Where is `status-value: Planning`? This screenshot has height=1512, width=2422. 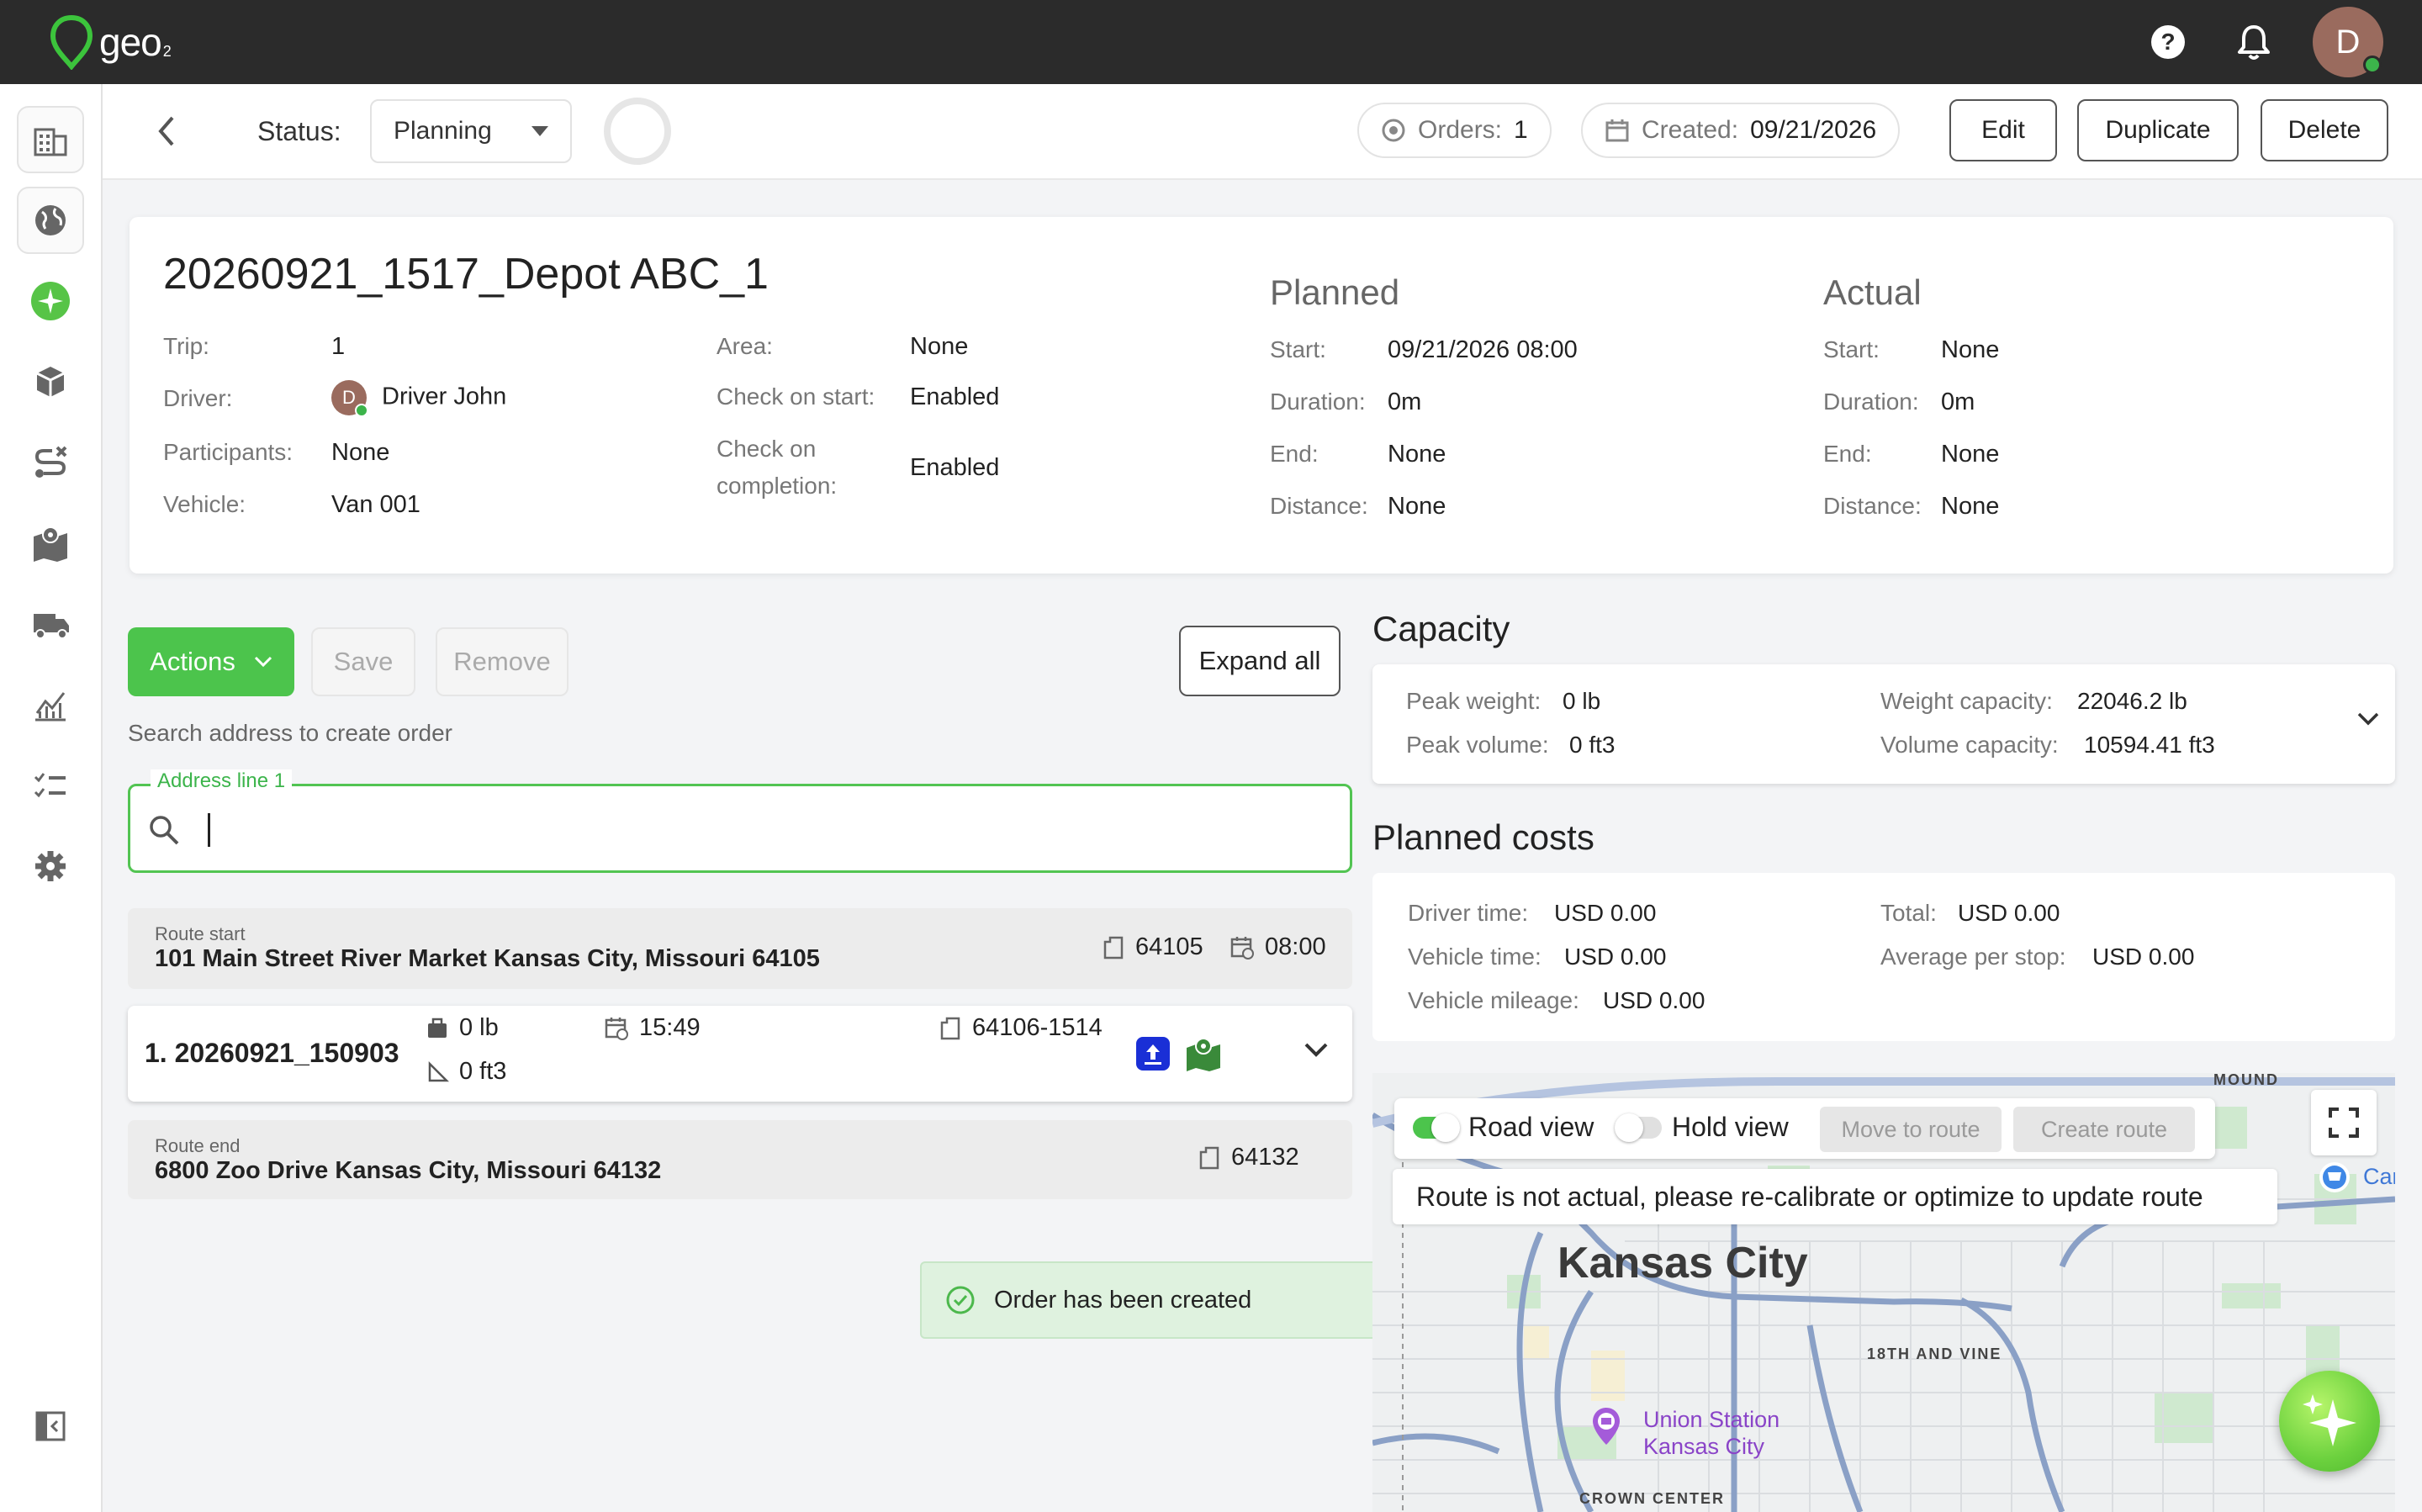 status-value: Planning is located at coordinates (443, 131).